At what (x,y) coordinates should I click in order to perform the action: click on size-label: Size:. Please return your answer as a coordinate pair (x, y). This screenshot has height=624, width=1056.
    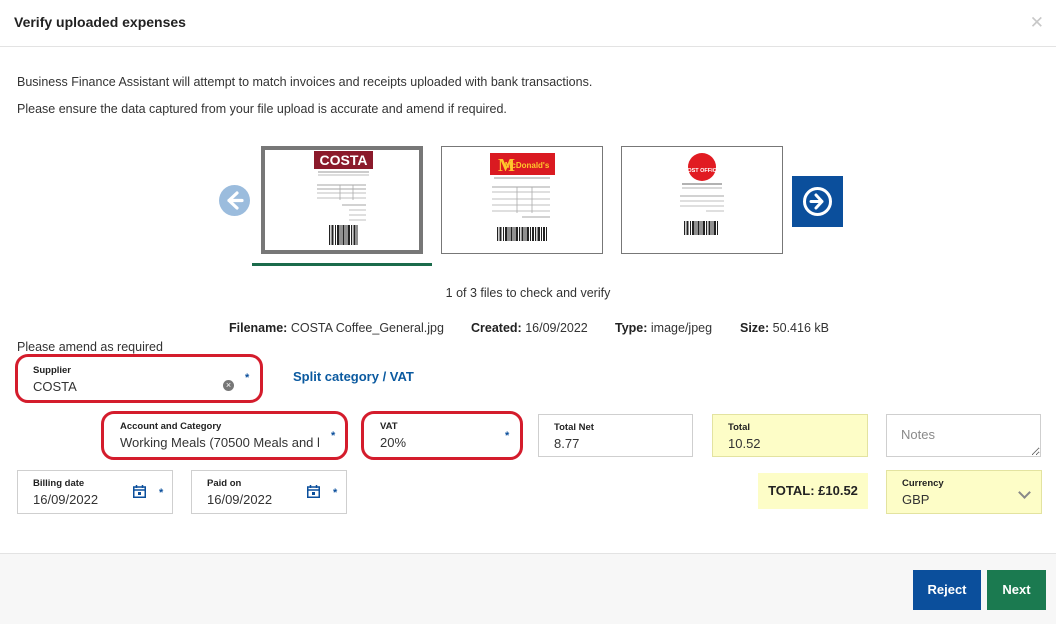
    Looking at the image, I should click on (755, 328).